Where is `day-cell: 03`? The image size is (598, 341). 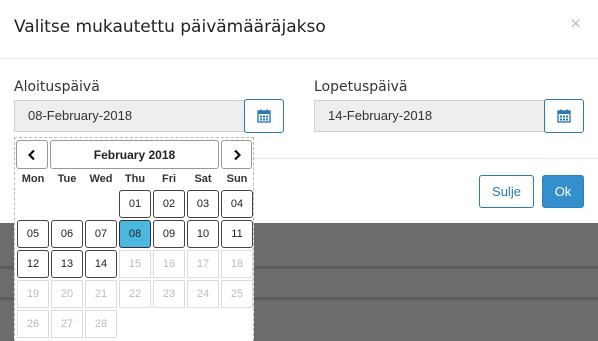
day-cell: 03 is located at coordinates (203, 204).